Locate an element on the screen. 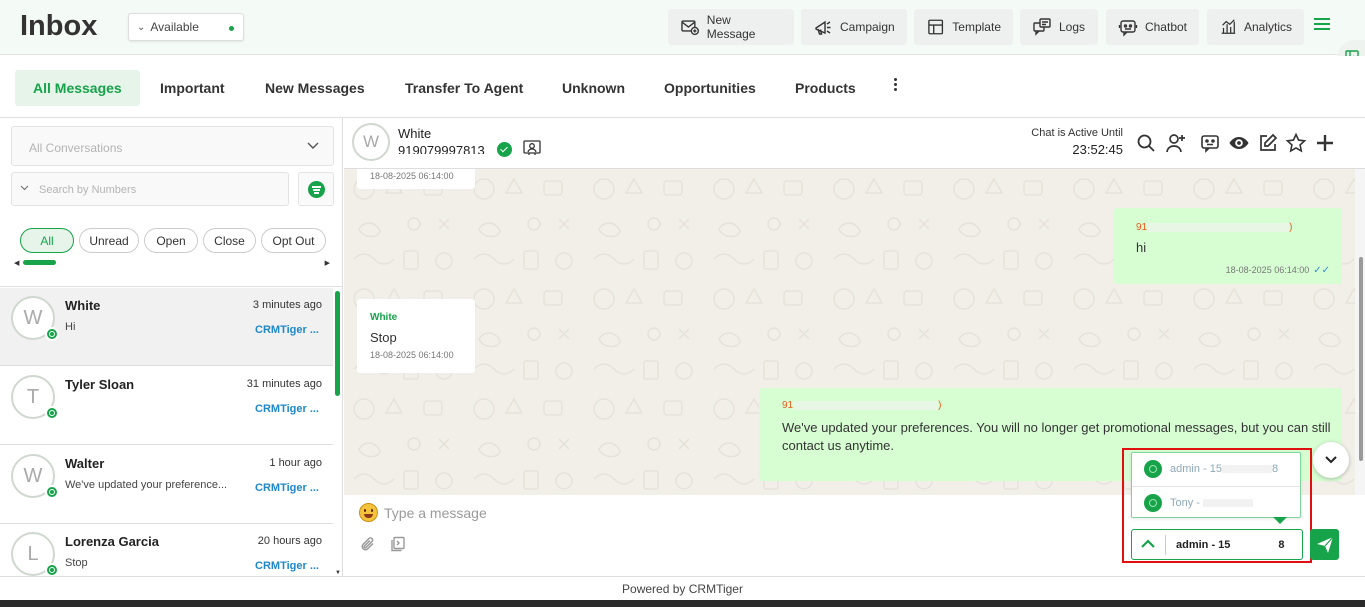 This screenshot has width=1365, height=607. filter-button is located at coordinates (316, 189).